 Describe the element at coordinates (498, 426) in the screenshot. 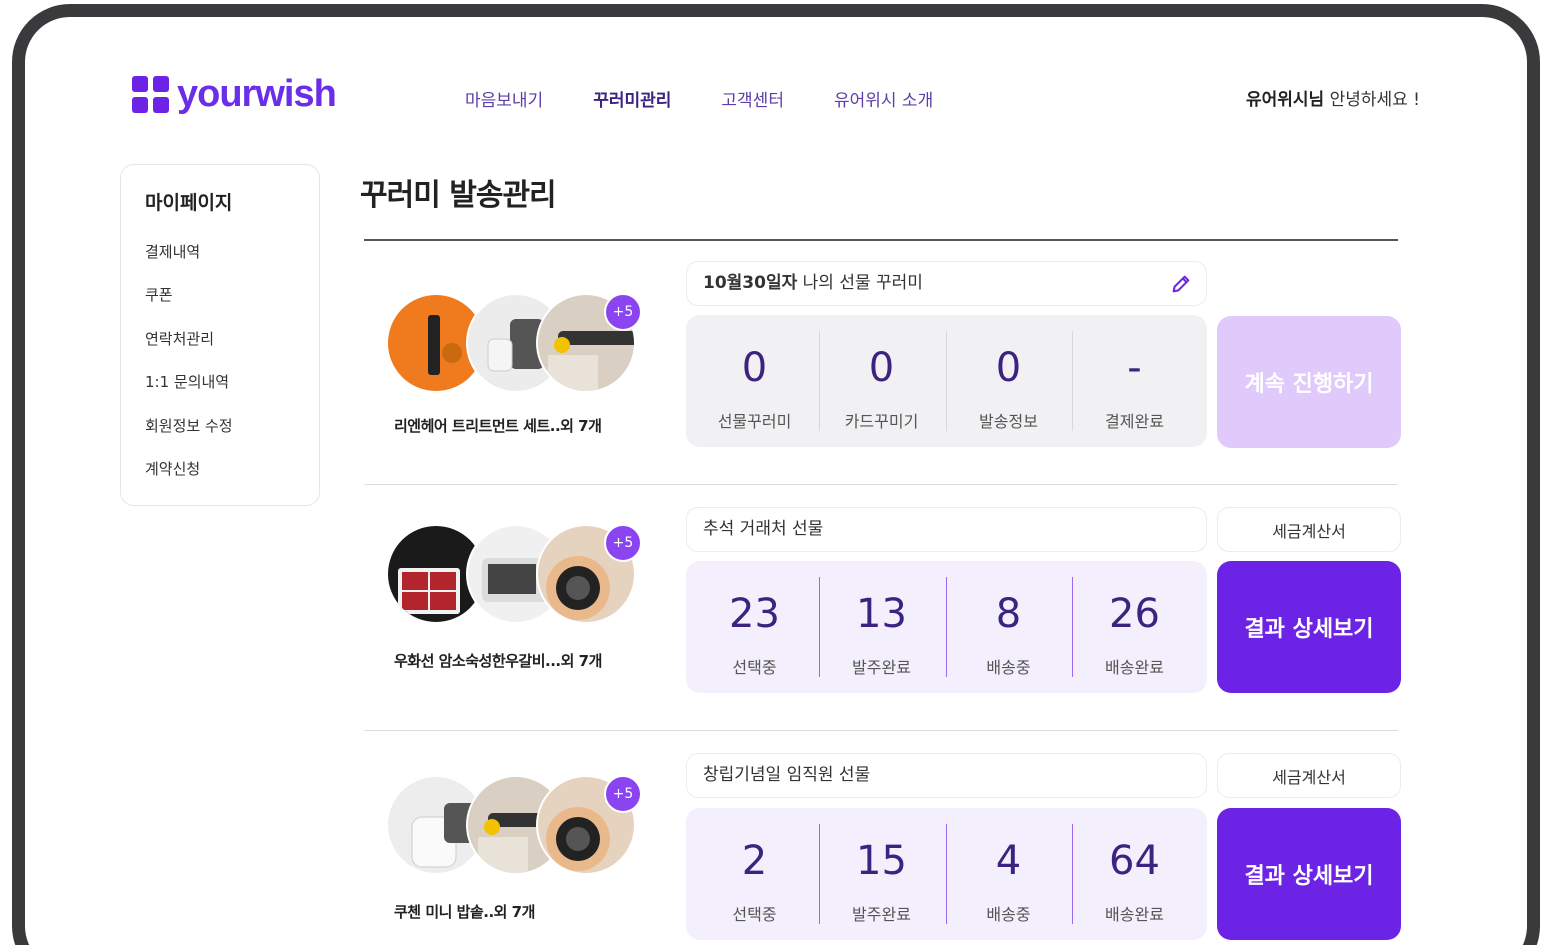

I see `package-product-name: 리엔헤어 트리트먼트 세트..외 7개` at that location.